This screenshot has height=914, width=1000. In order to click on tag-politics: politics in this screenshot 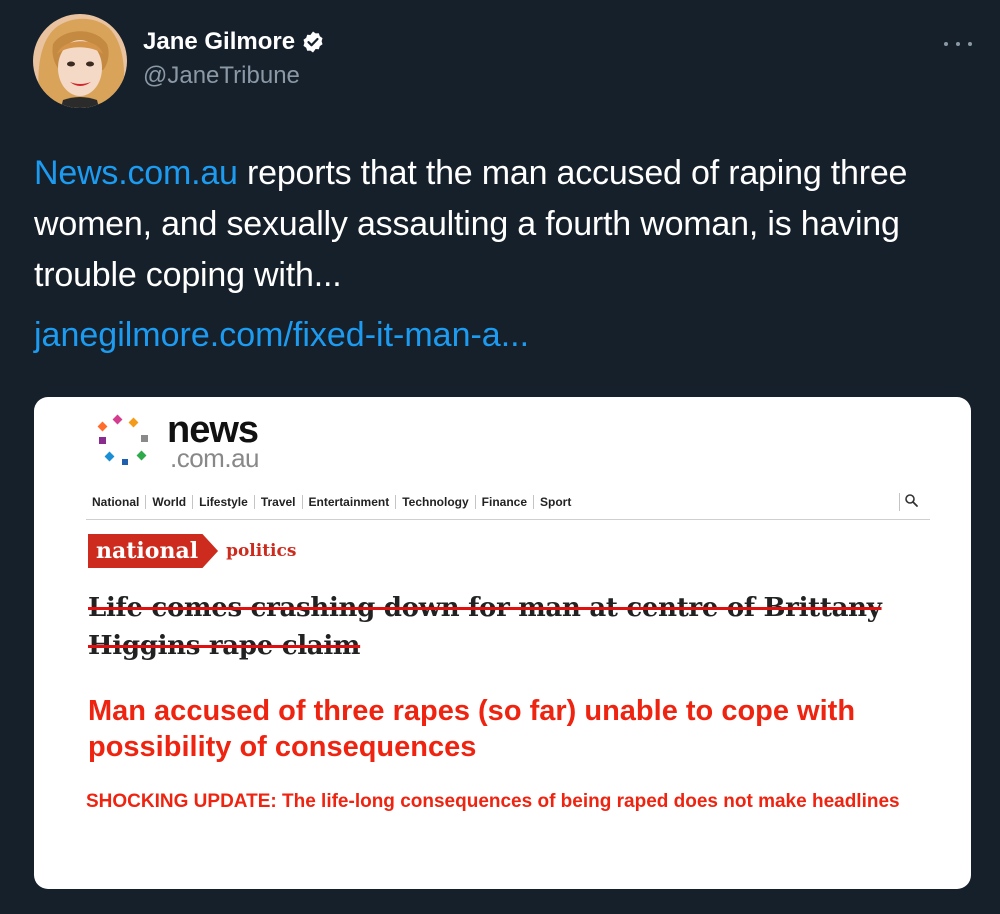, I will do `click(261, 551)`.